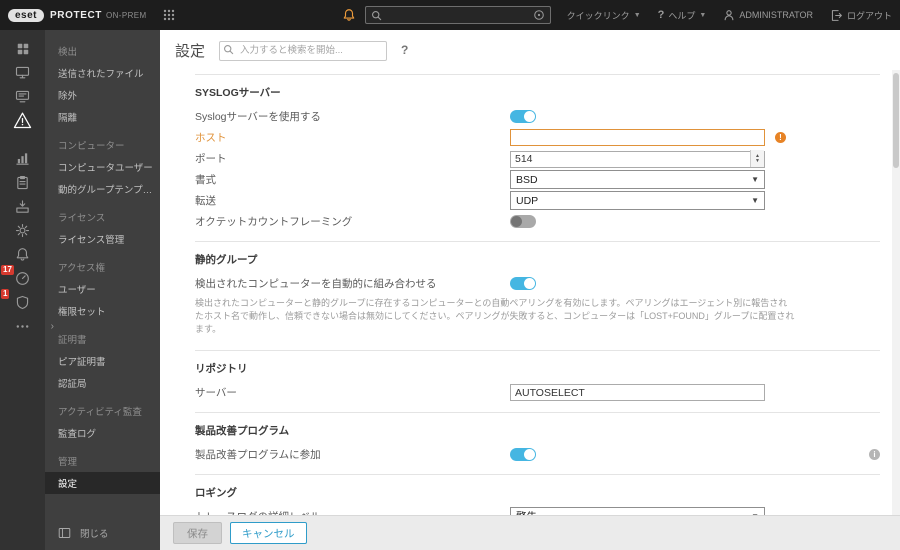 Image resolution: width=900 pixels, height=550 pixels. I want to click on user-icon, so click(729, 15).